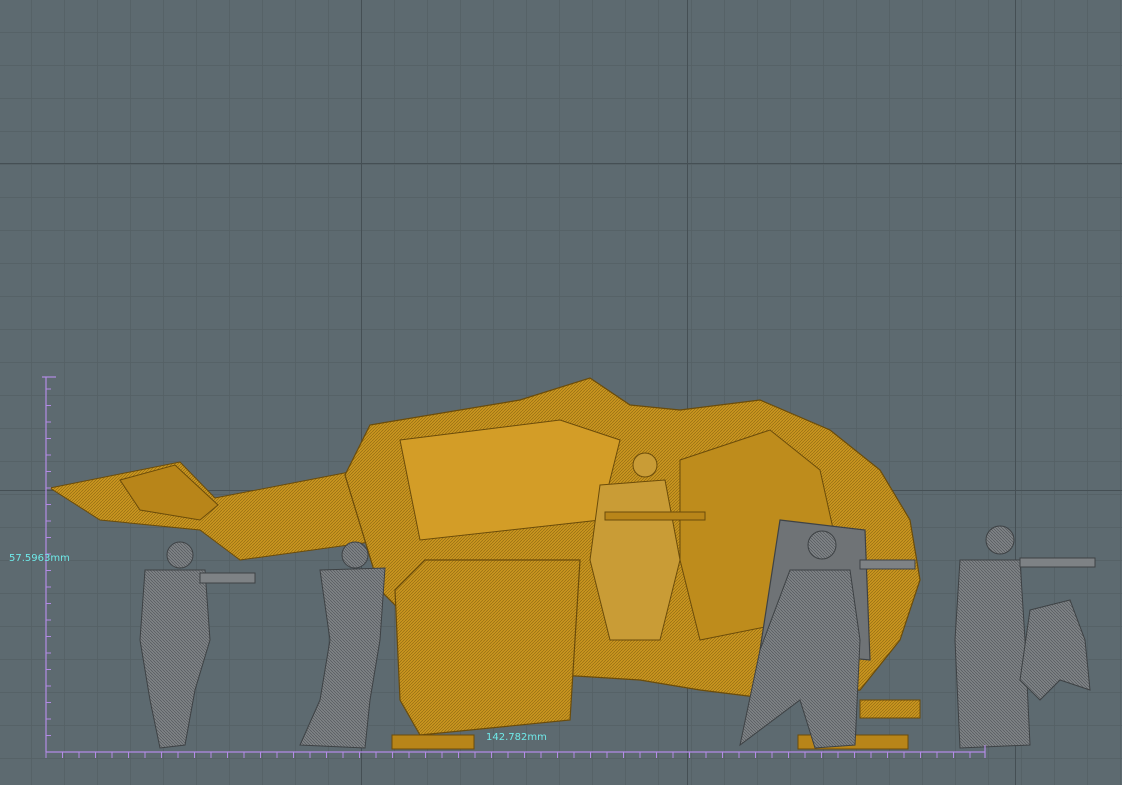  What do you see at coordinates (487, 647) in the screenshot?
I see `dropship-door-panel` at bounding box center [487, 647].